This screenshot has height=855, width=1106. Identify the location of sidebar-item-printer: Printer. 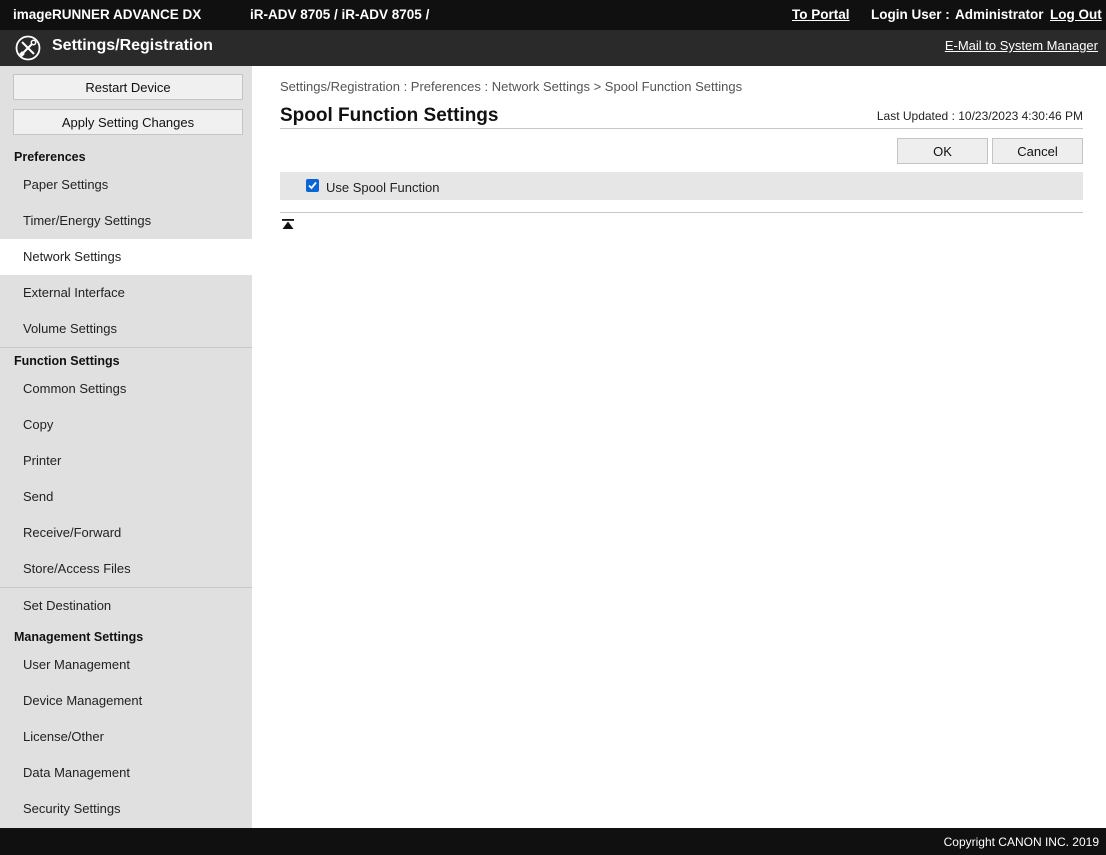
(126, 461).